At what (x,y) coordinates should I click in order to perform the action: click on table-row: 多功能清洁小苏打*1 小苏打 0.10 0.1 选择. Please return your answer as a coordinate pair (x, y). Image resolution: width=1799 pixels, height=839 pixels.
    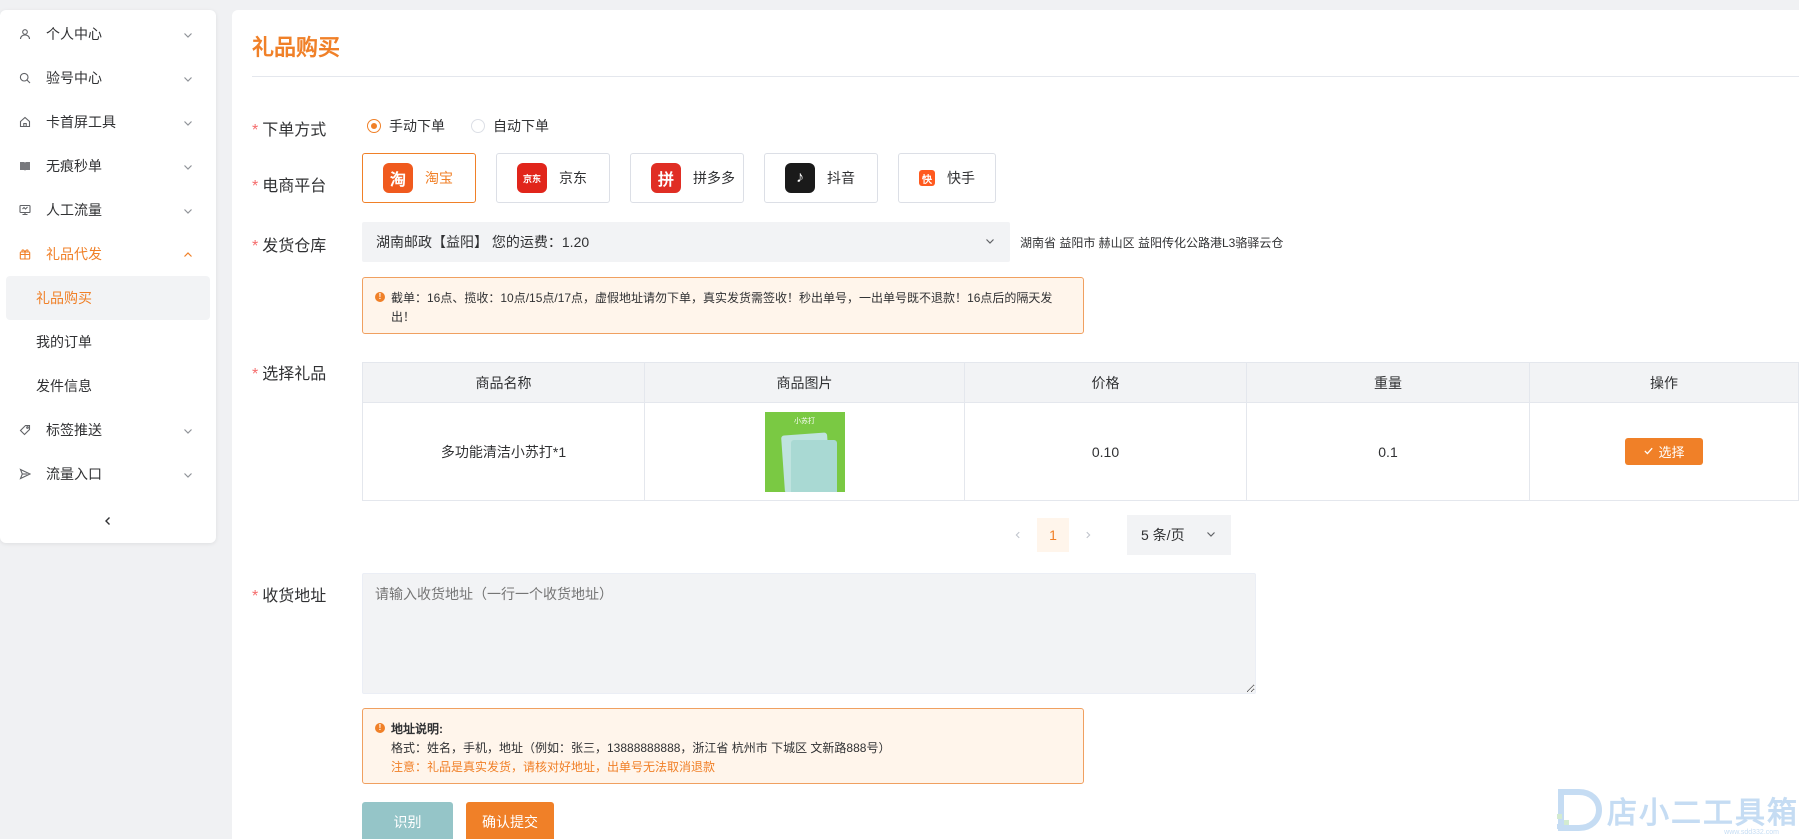
    Looking at the image, I should click on (1080, 451).